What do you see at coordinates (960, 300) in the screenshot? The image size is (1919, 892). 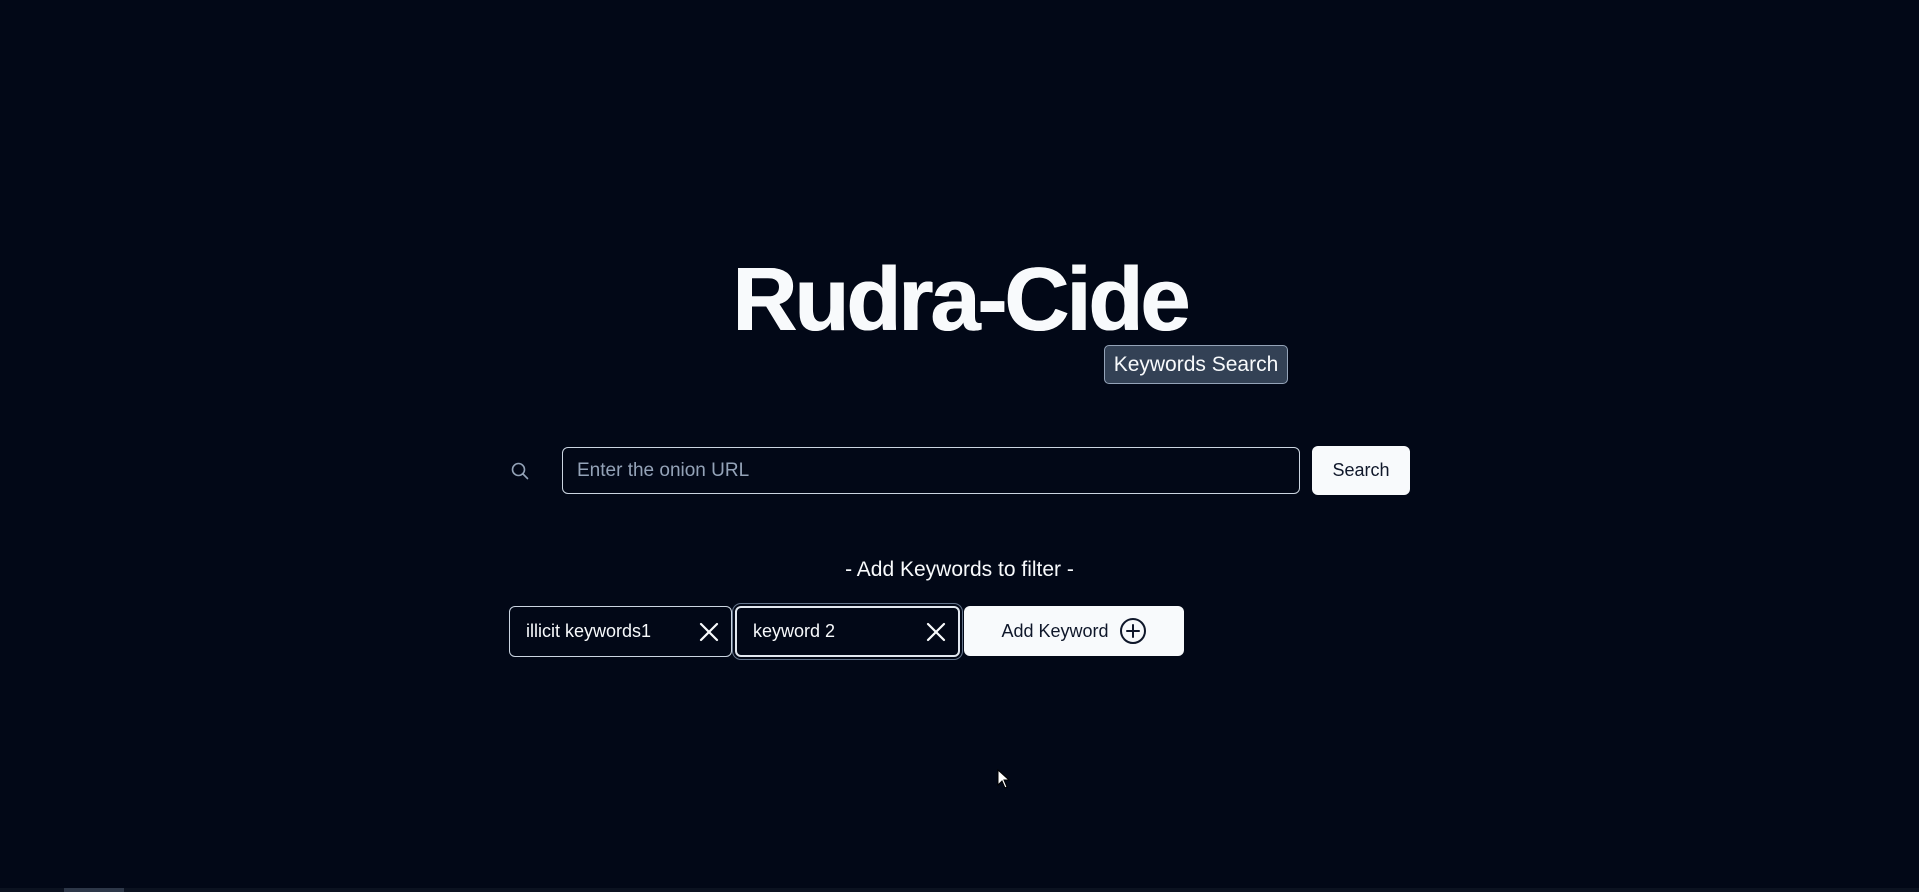 I see `app-title: Rudra-Cide` at bounding box center [960, 300].